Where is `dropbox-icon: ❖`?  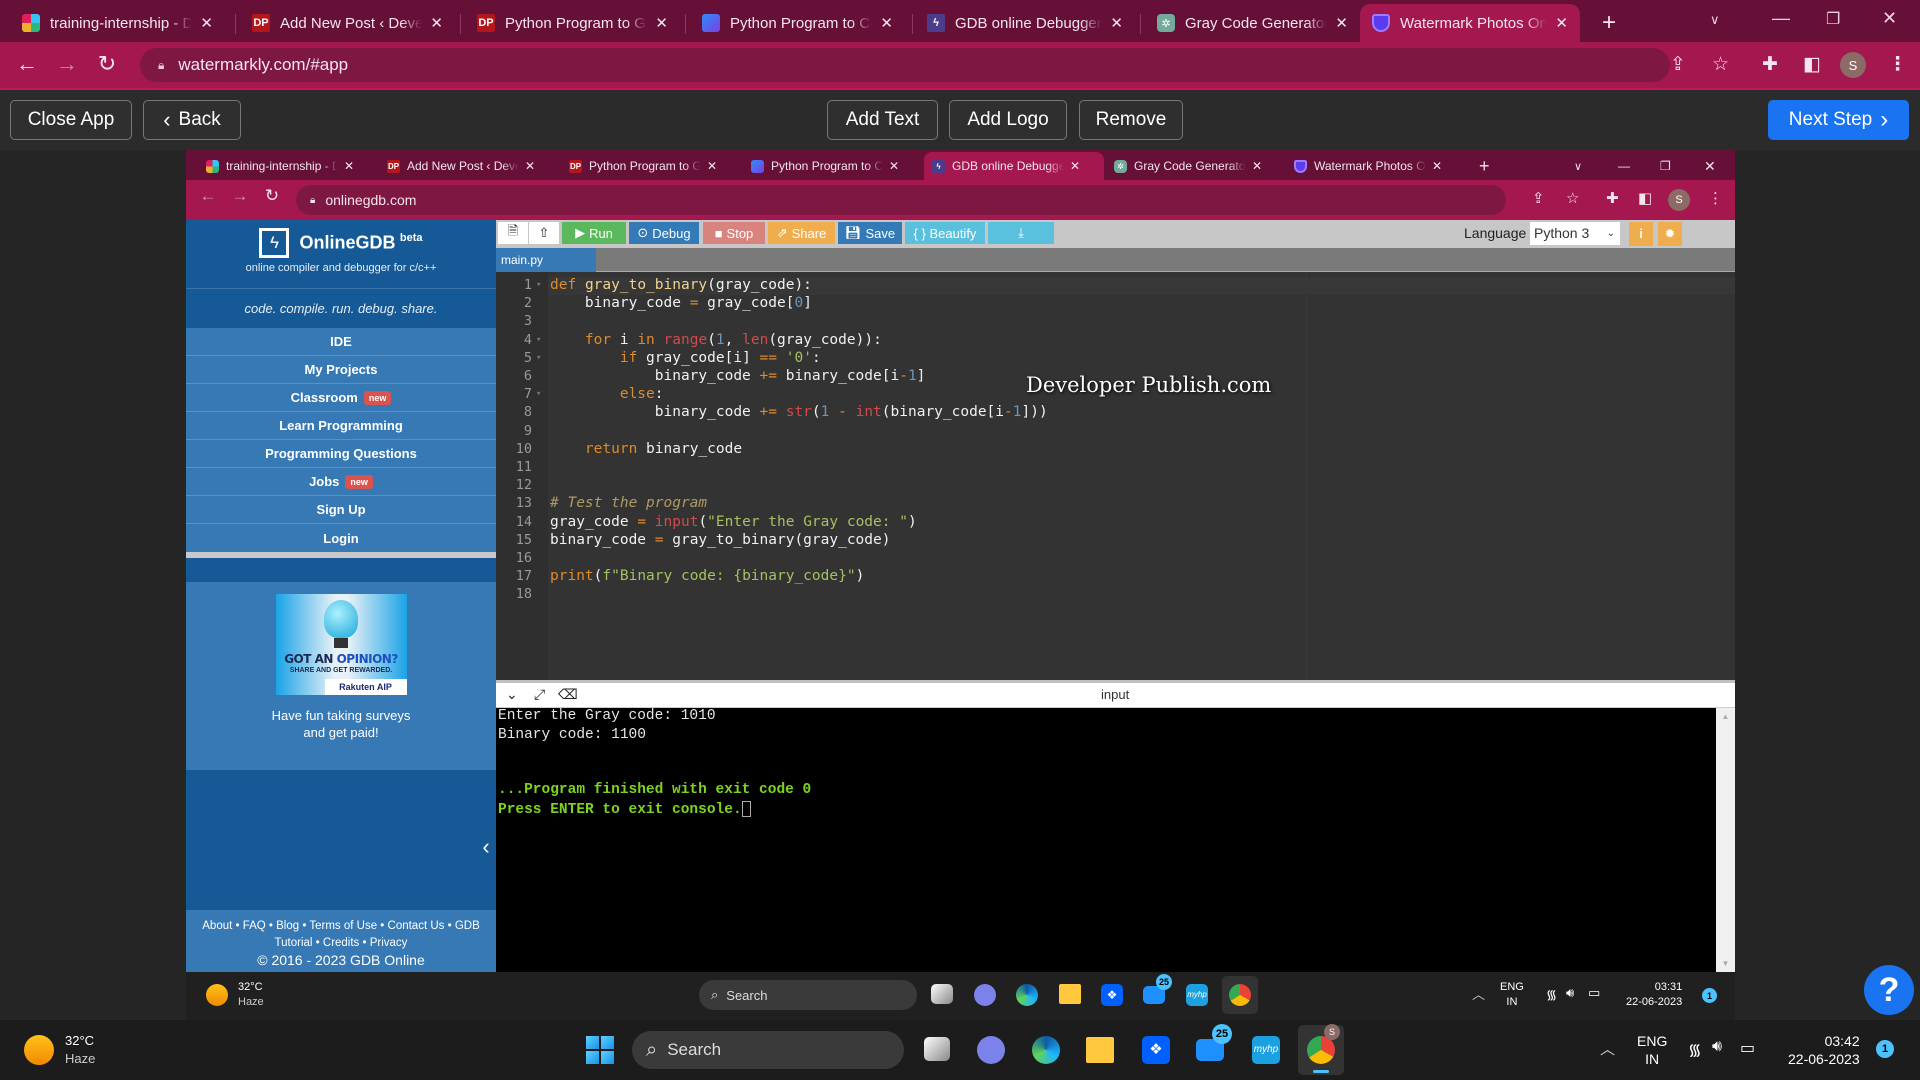 dropbox-icon: ❖ is located at coordinates (1156, 1050).